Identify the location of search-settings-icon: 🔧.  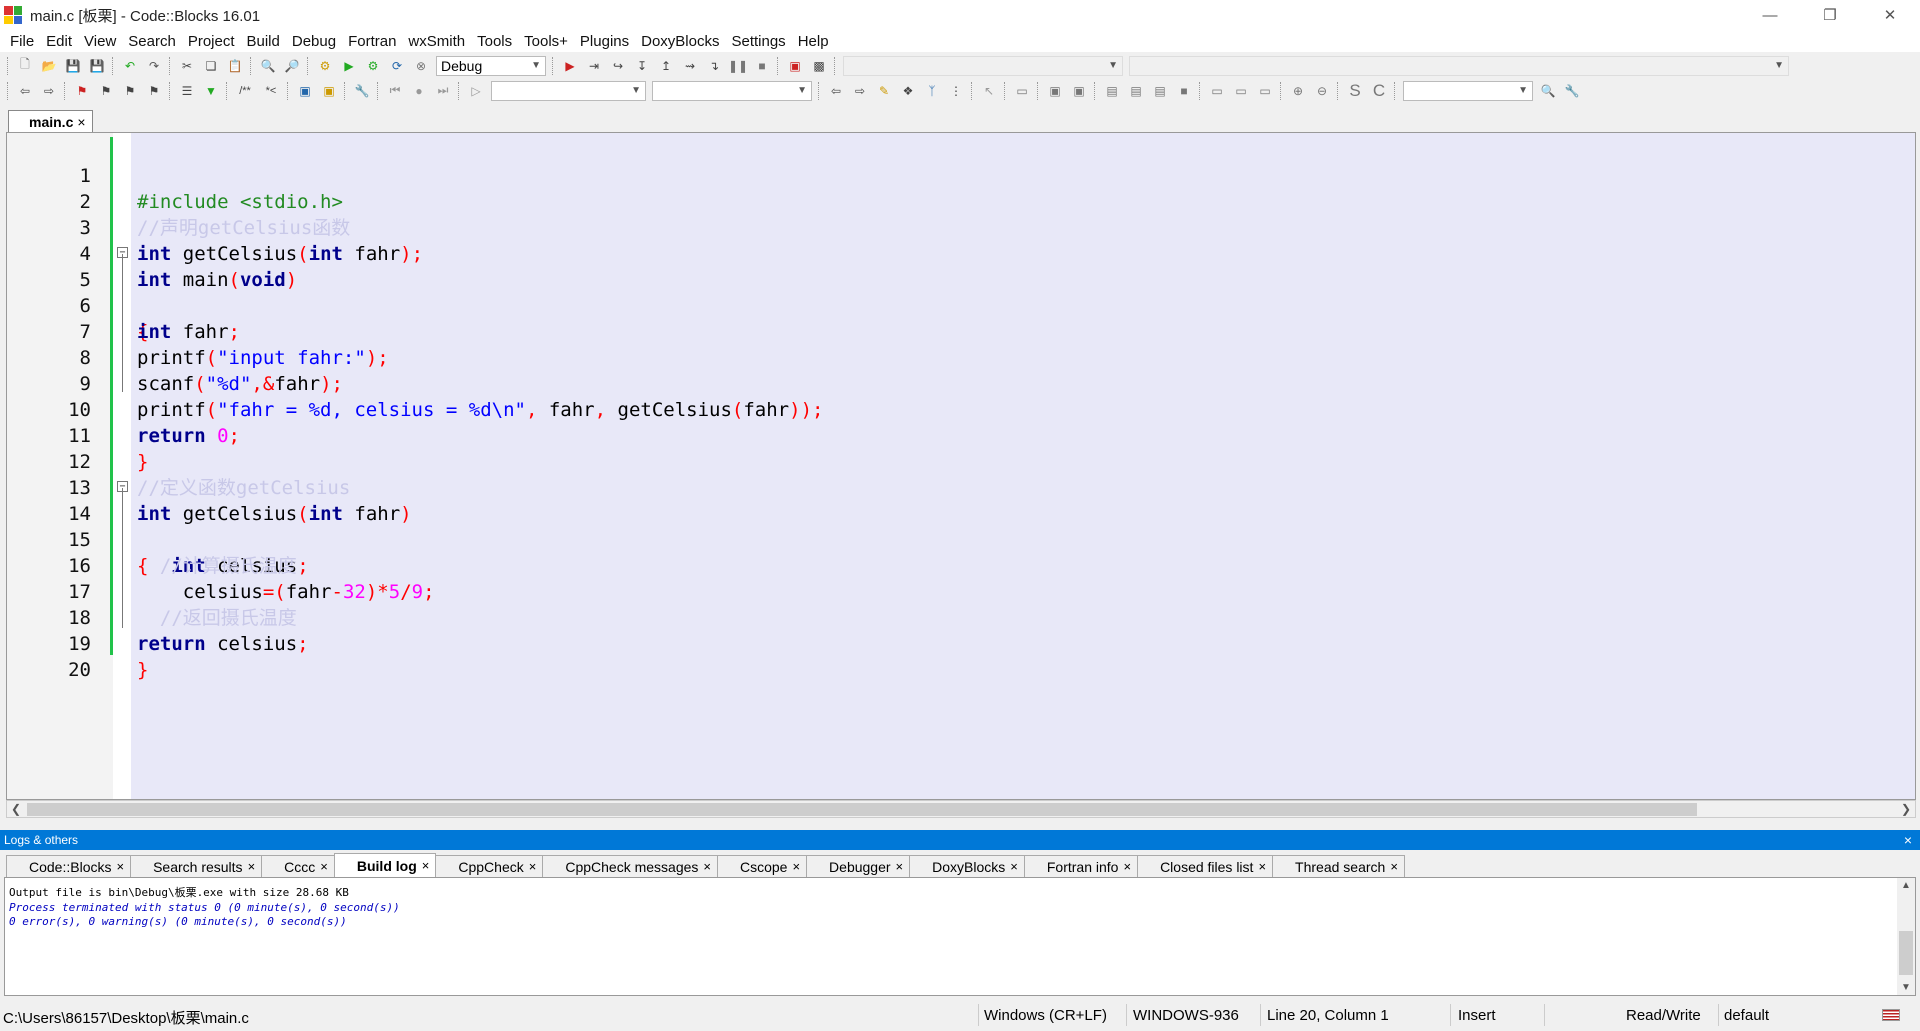
(1572, 91).